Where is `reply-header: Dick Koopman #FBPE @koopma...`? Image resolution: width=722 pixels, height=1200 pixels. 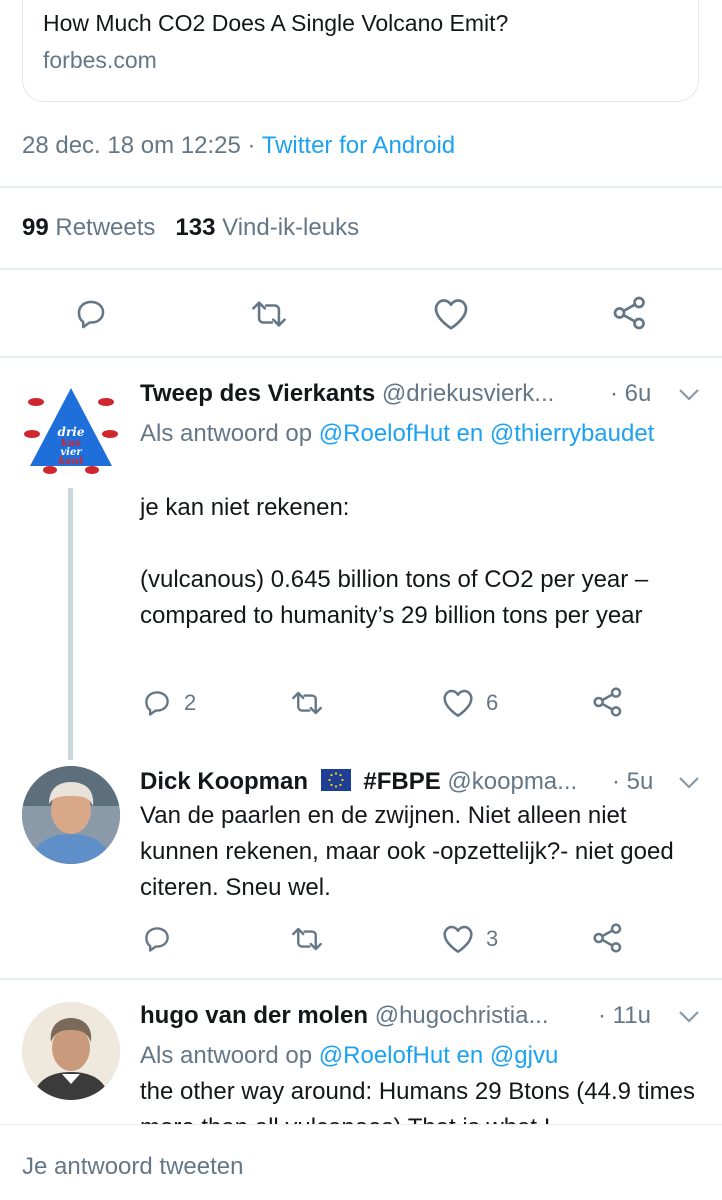
reply-header: Dick Koopman #FBPE @koopma... is located at coordinates (358, 782).